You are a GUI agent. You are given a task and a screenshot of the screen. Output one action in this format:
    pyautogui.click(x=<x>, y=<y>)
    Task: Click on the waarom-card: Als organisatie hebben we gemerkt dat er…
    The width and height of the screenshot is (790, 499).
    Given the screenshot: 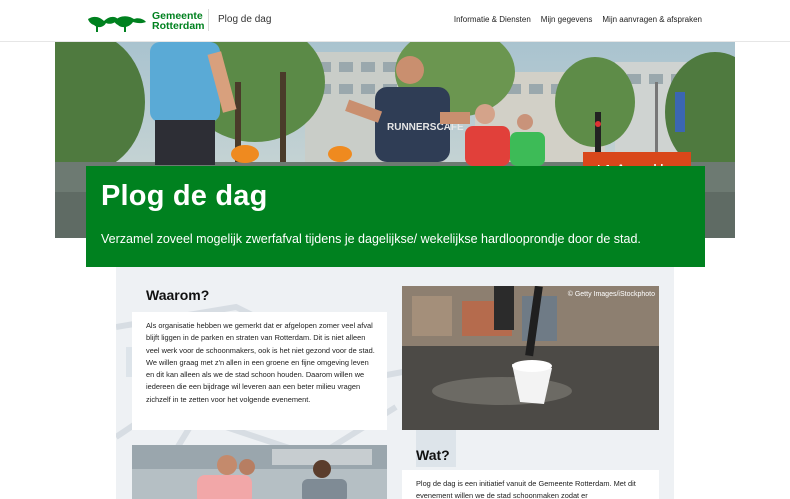 What is the action you would take?
    pyautogui.click(x=259, y=371)
    